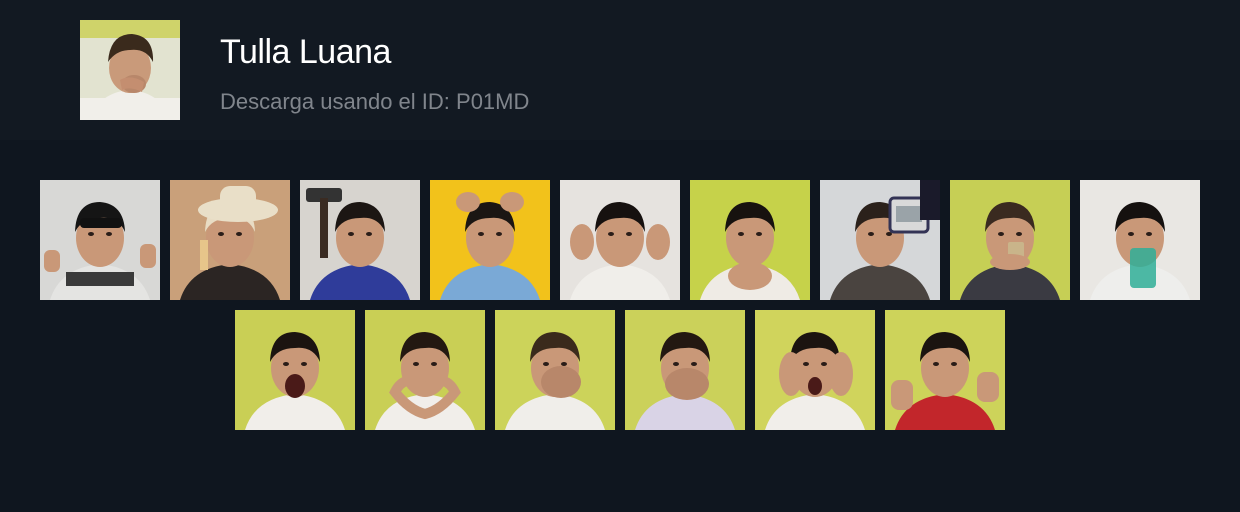  I want to click on sticker-screaming, so click(295, 370).